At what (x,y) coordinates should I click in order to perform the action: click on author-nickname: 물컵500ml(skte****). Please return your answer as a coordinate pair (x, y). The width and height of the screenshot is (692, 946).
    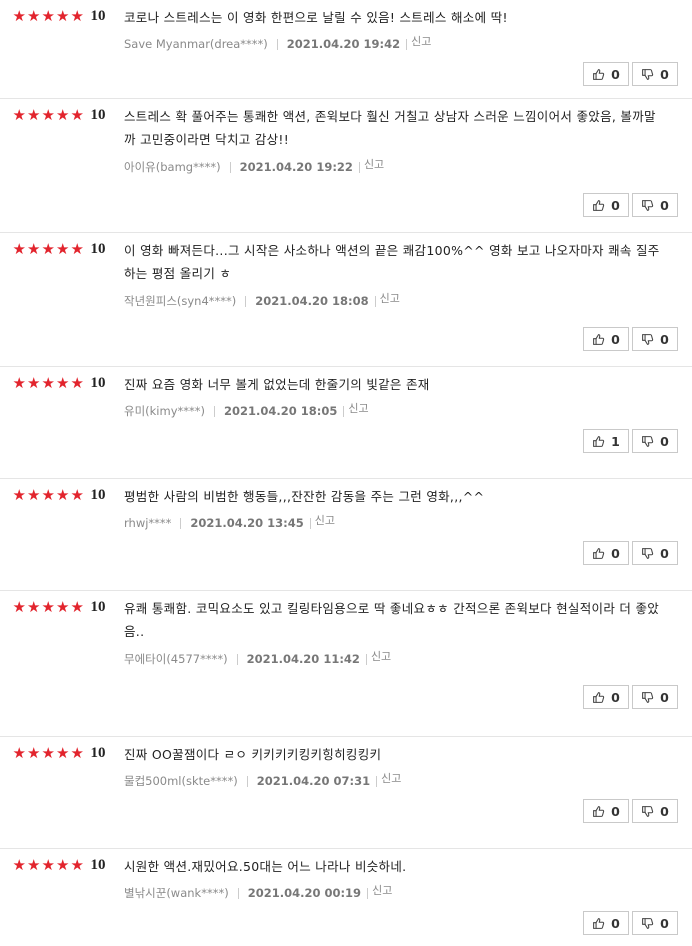
    Looking at the image, I should click on (181, 781).